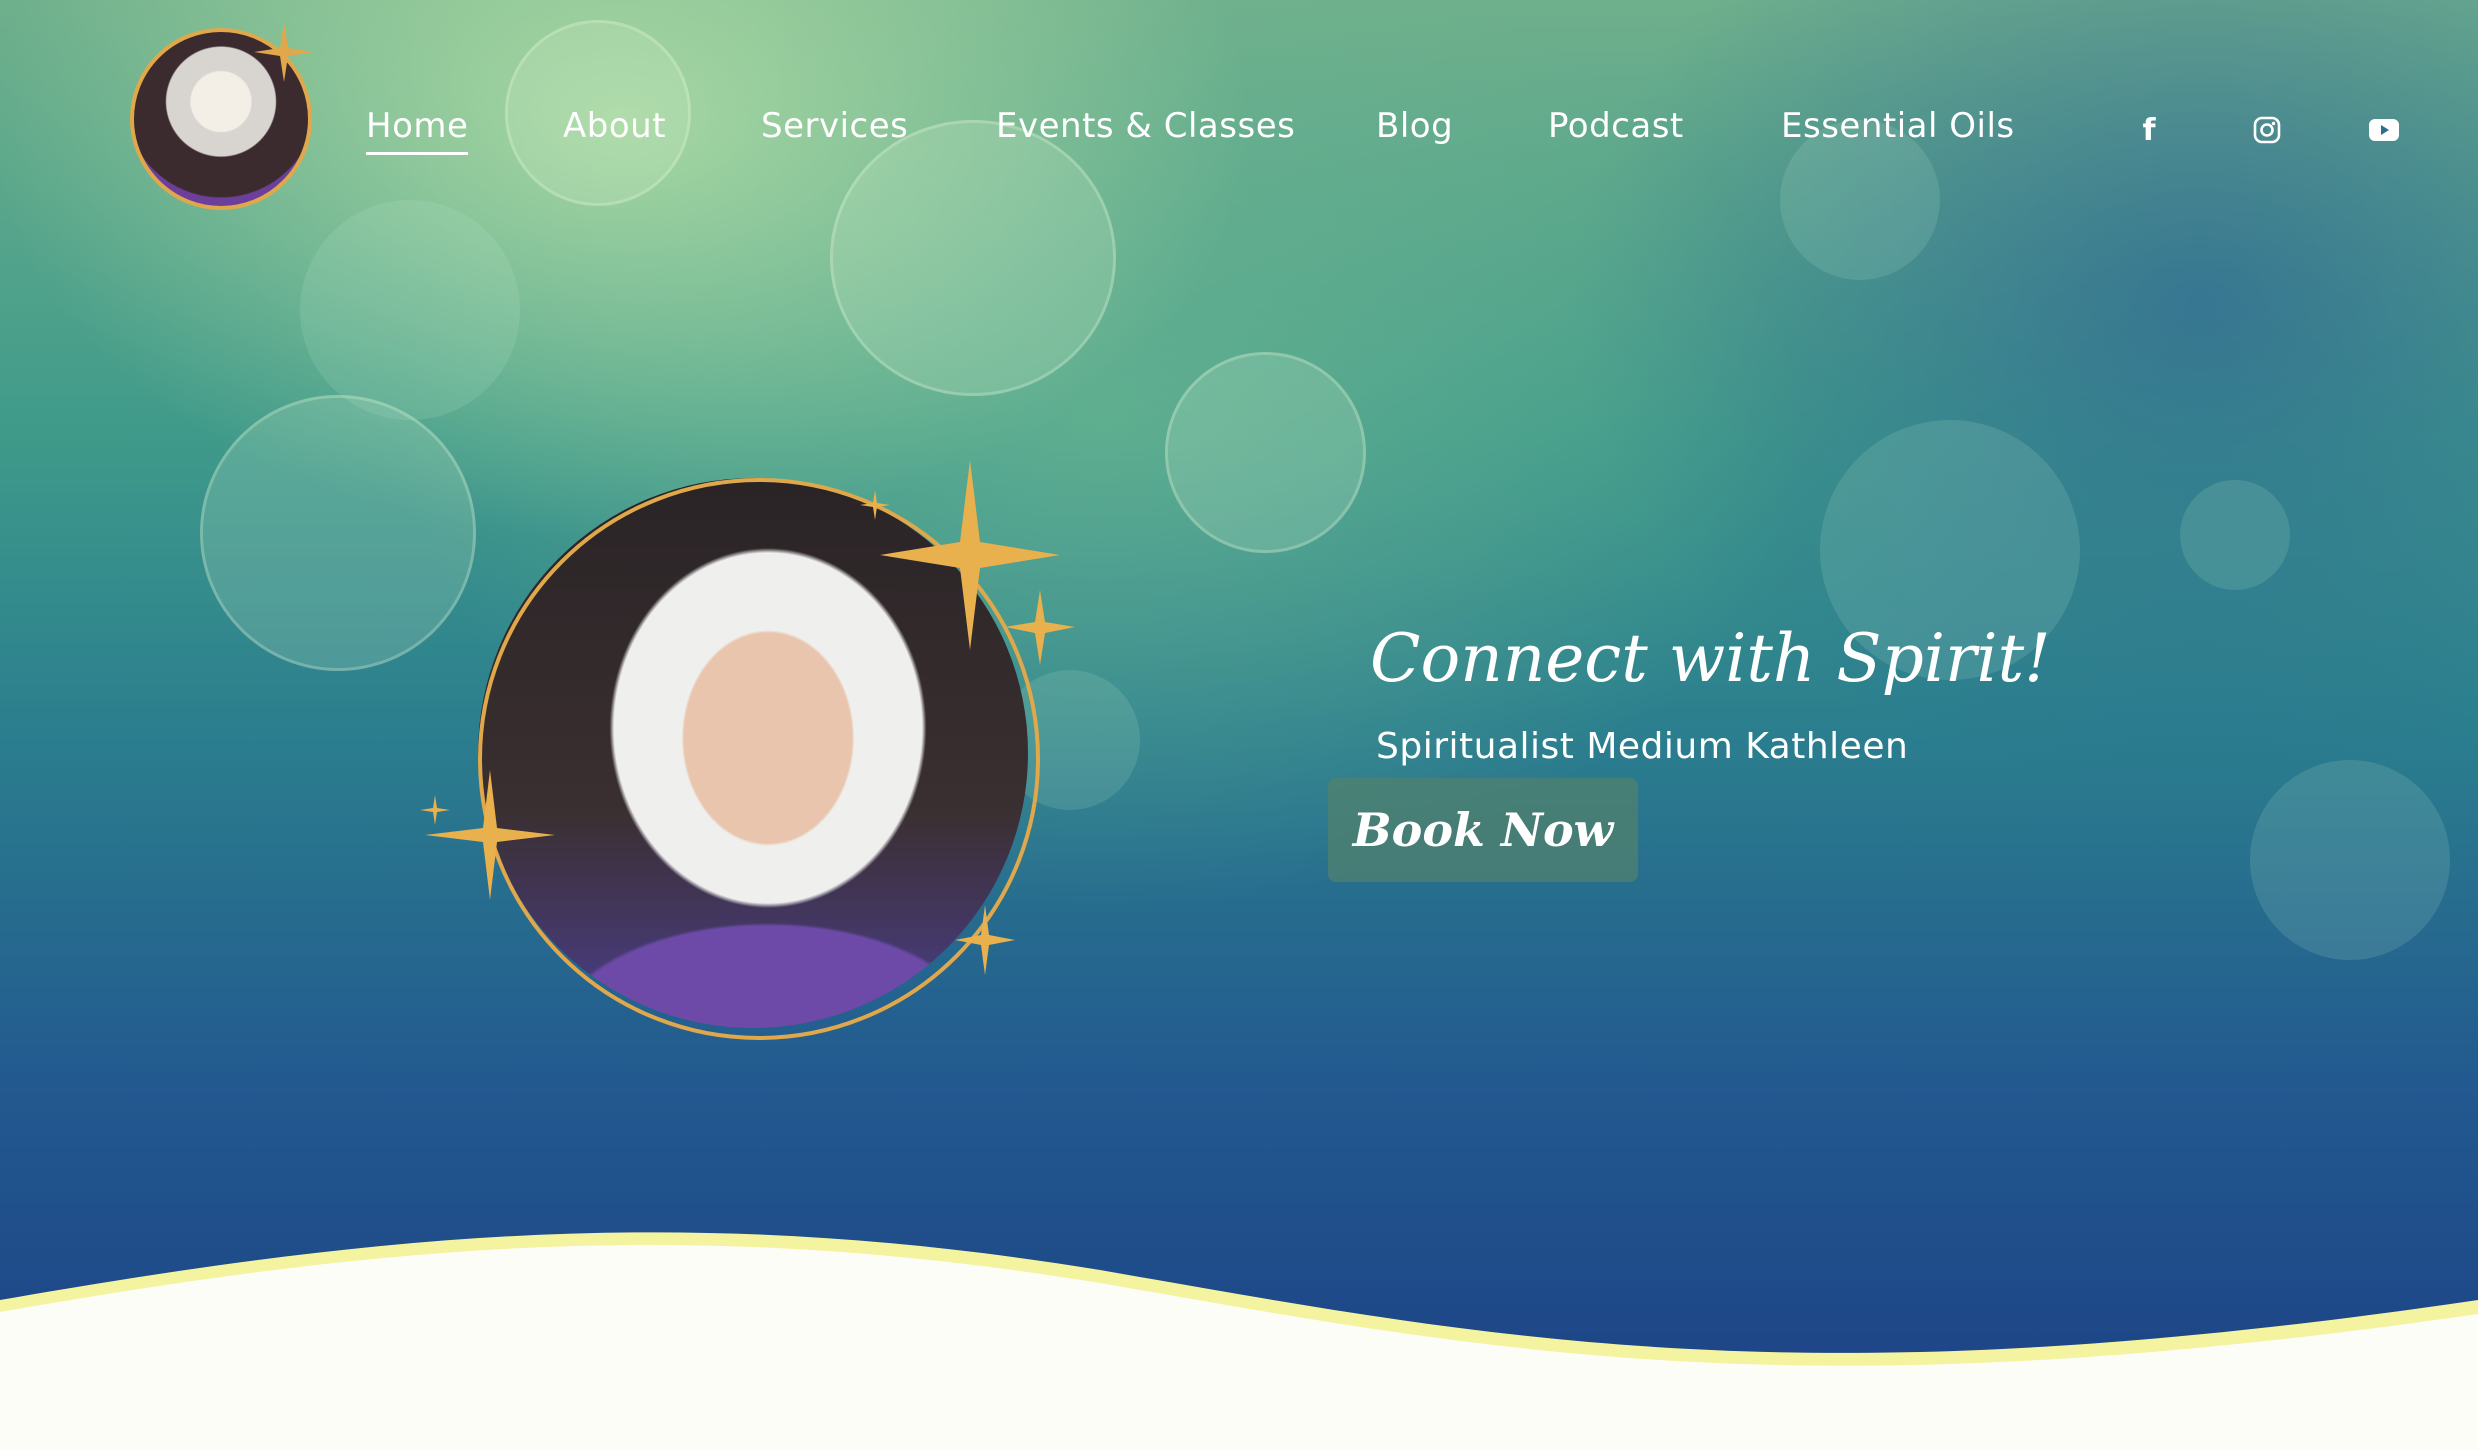 This screenshot has width=2478, height=1450. I want to click on hero-tagline: Connect with Spirit!, so click(1710, 658).